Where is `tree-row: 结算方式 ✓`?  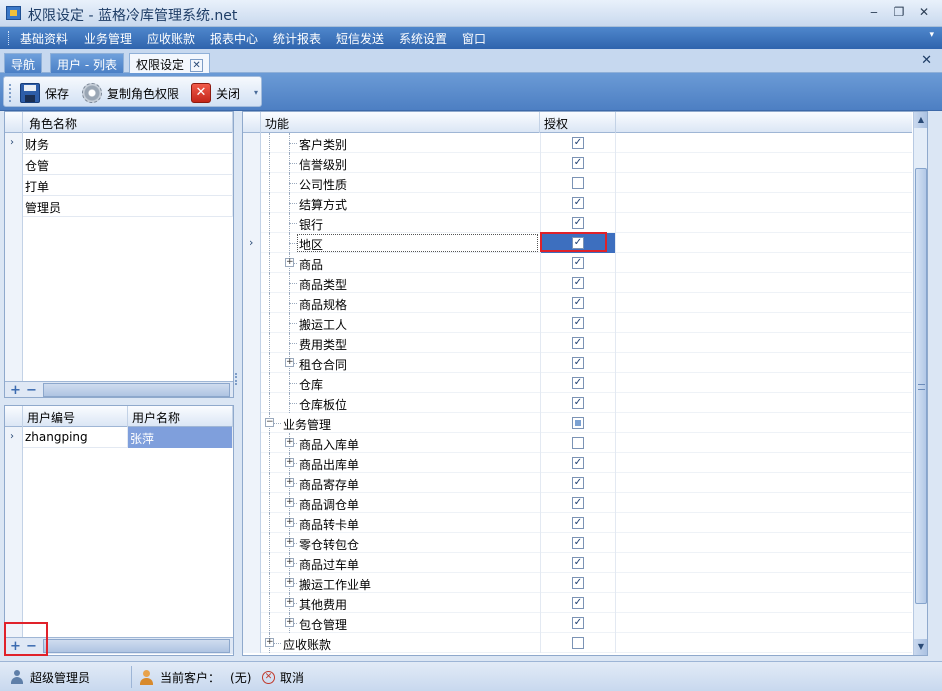 tree-row: 结算方式 ✓ is located at coordinates (577, 203).